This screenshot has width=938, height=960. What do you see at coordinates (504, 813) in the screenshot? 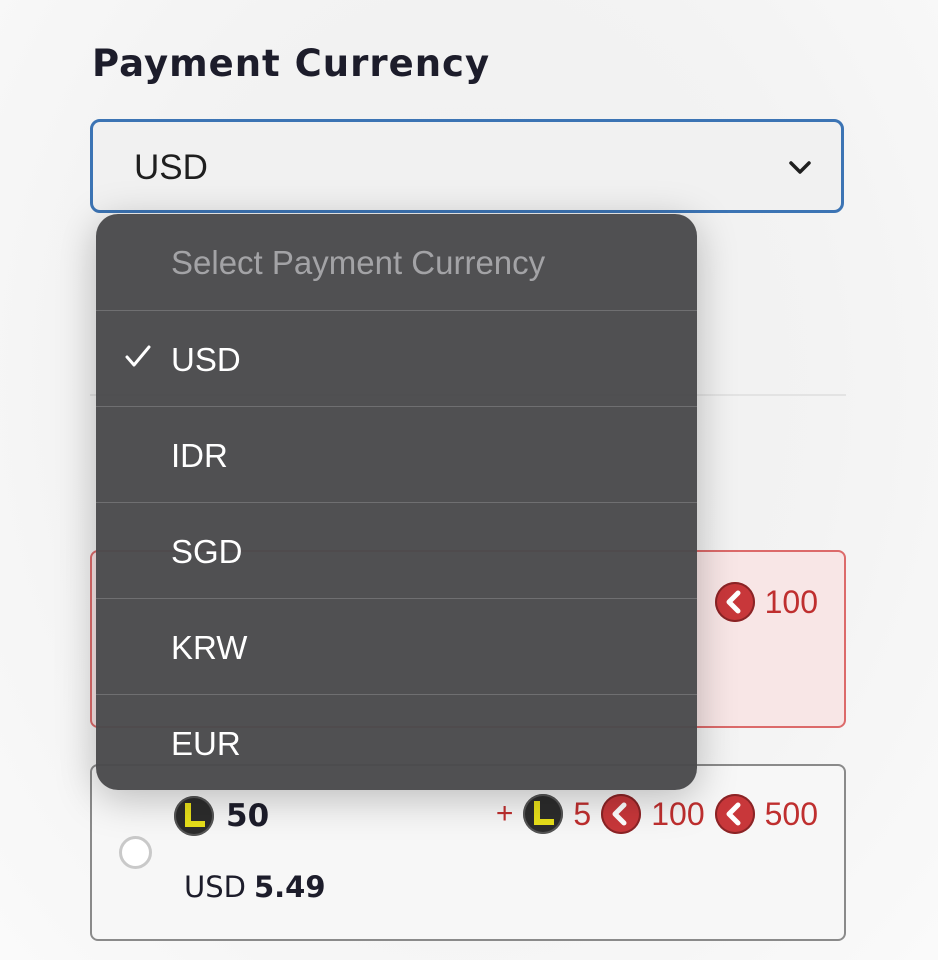
I see `bonus-plus: +` at bounding box center [504, 813].